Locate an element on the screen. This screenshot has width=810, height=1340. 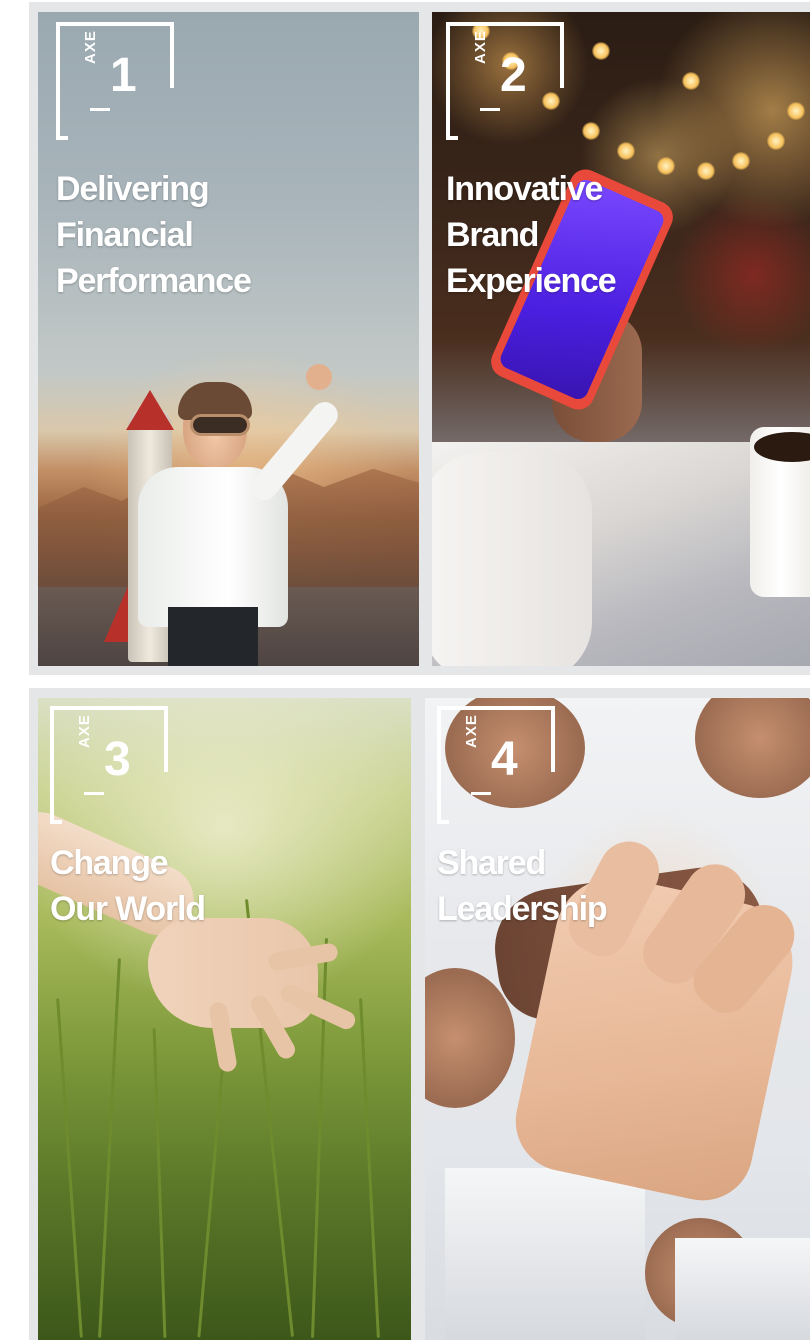
card-label: AXE 1 Delivering Financial Performance is located at coordinates (226, 163).